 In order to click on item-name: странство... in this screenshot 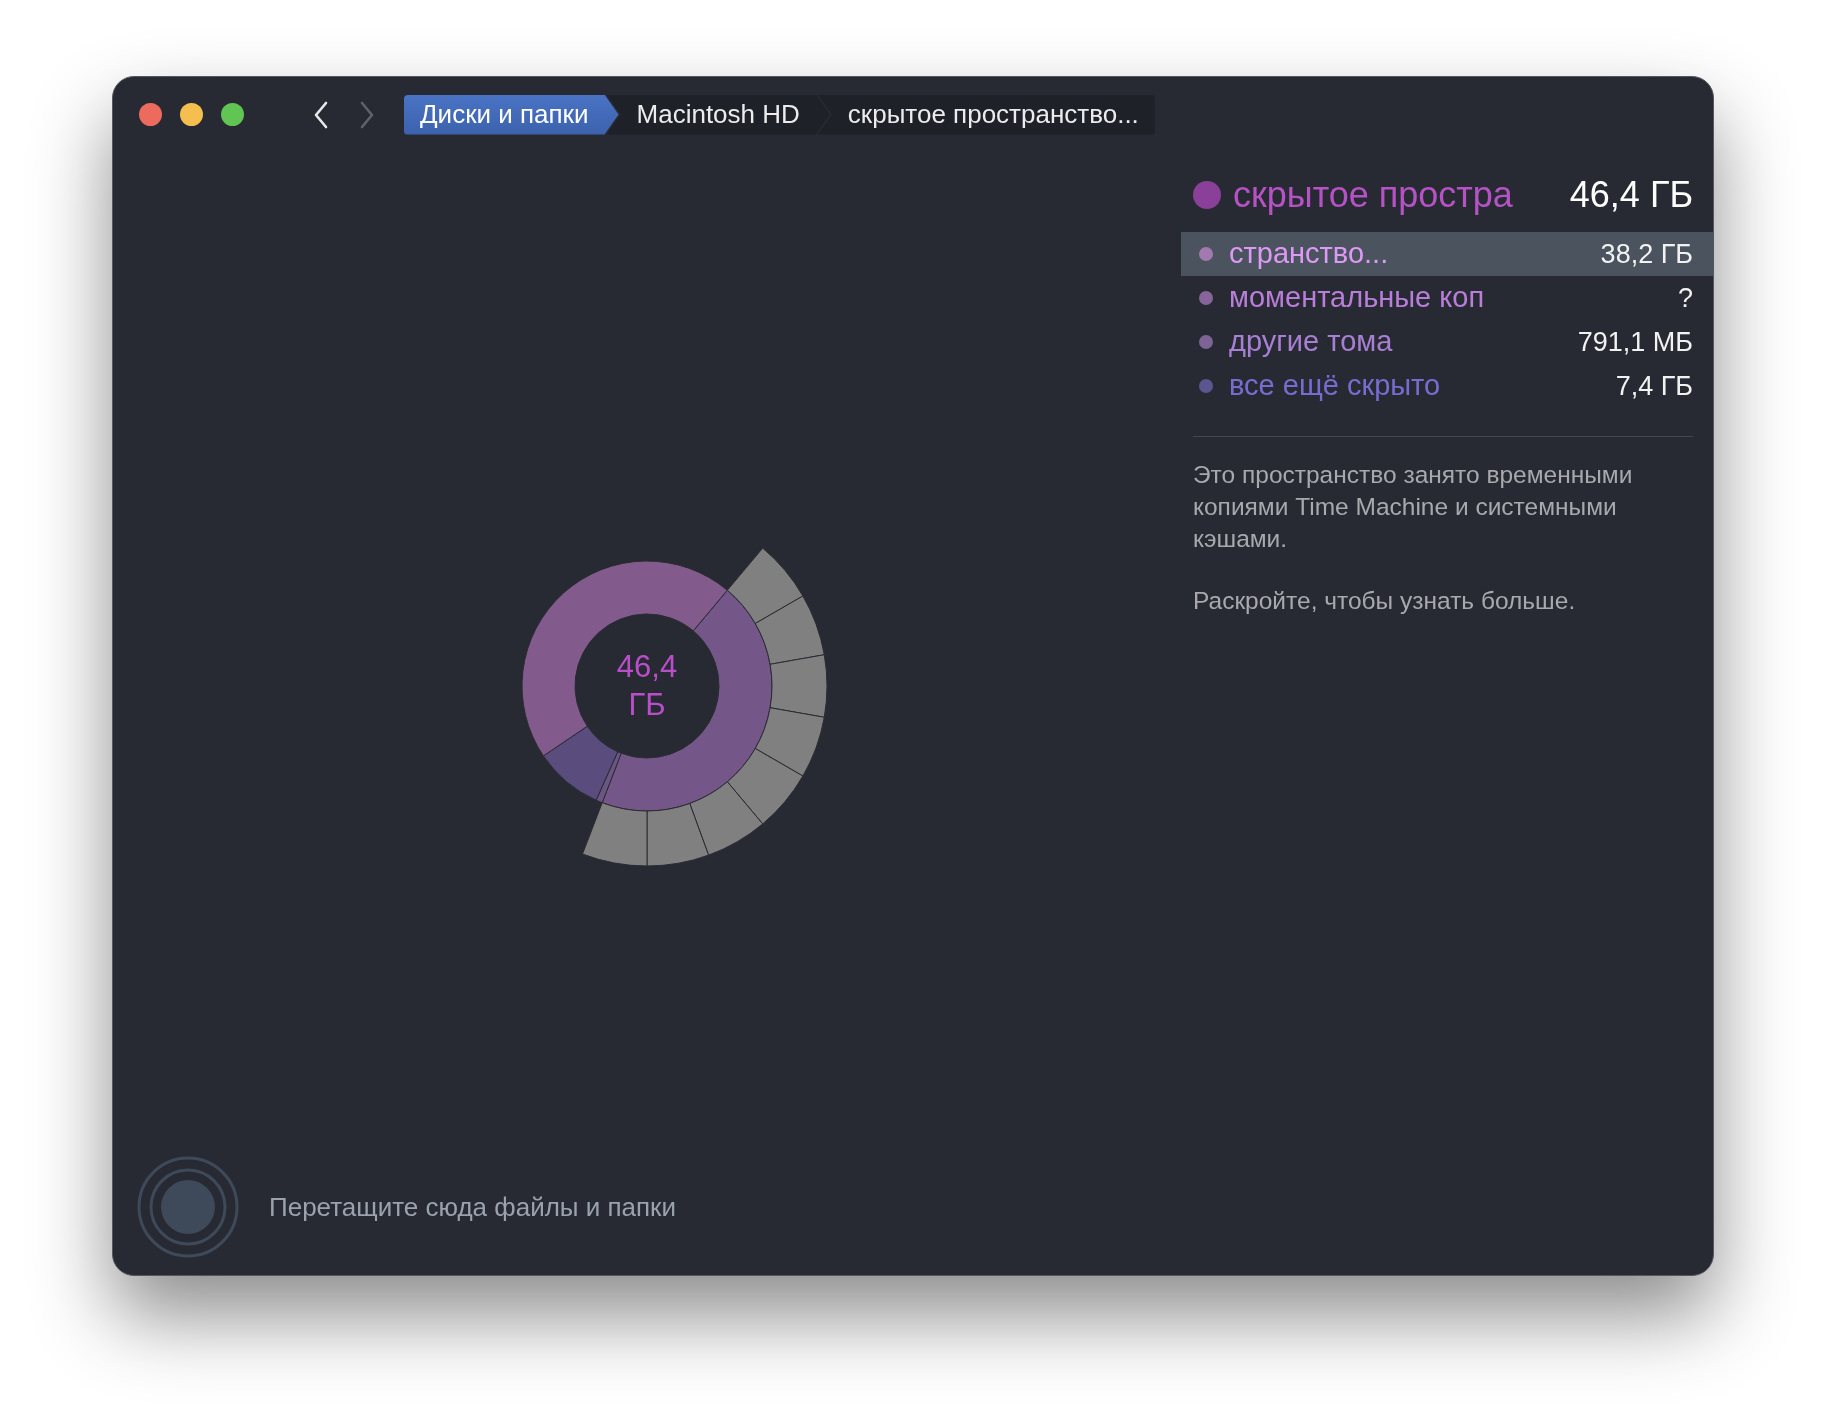, I will do `click(1309, 254)`.